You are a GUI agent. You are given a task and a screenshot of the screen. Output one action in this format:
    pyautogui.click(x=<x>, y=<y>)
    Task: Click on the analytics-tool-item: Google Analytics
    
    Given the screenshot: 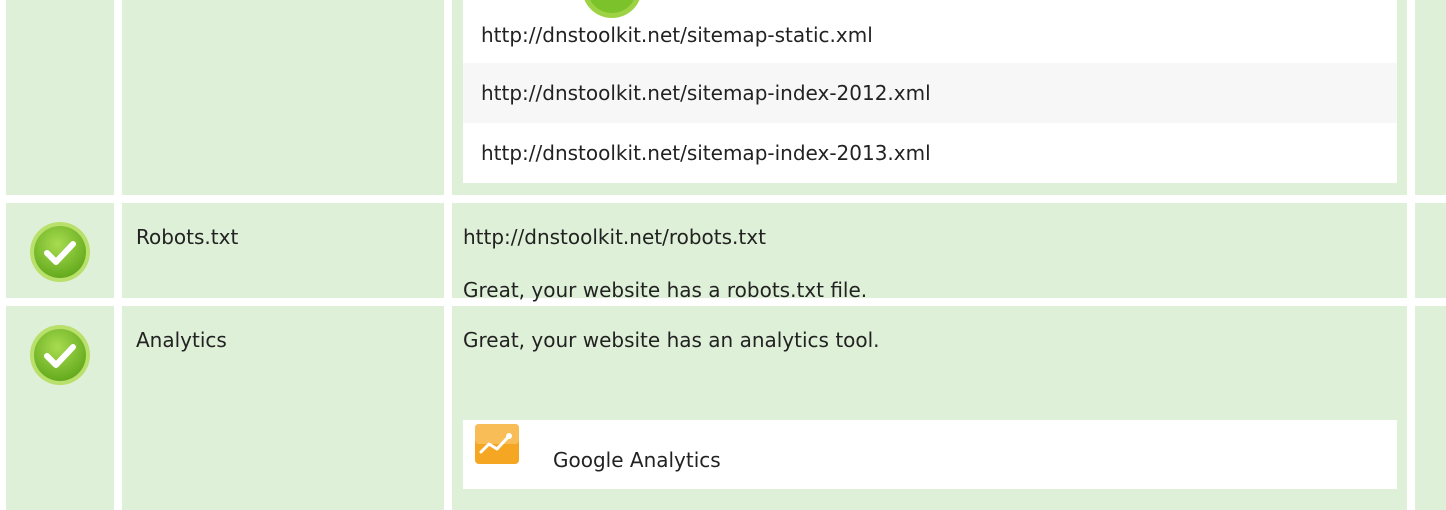 What is the action you would take?
    pyautogui.click(x=930, y=454)
    